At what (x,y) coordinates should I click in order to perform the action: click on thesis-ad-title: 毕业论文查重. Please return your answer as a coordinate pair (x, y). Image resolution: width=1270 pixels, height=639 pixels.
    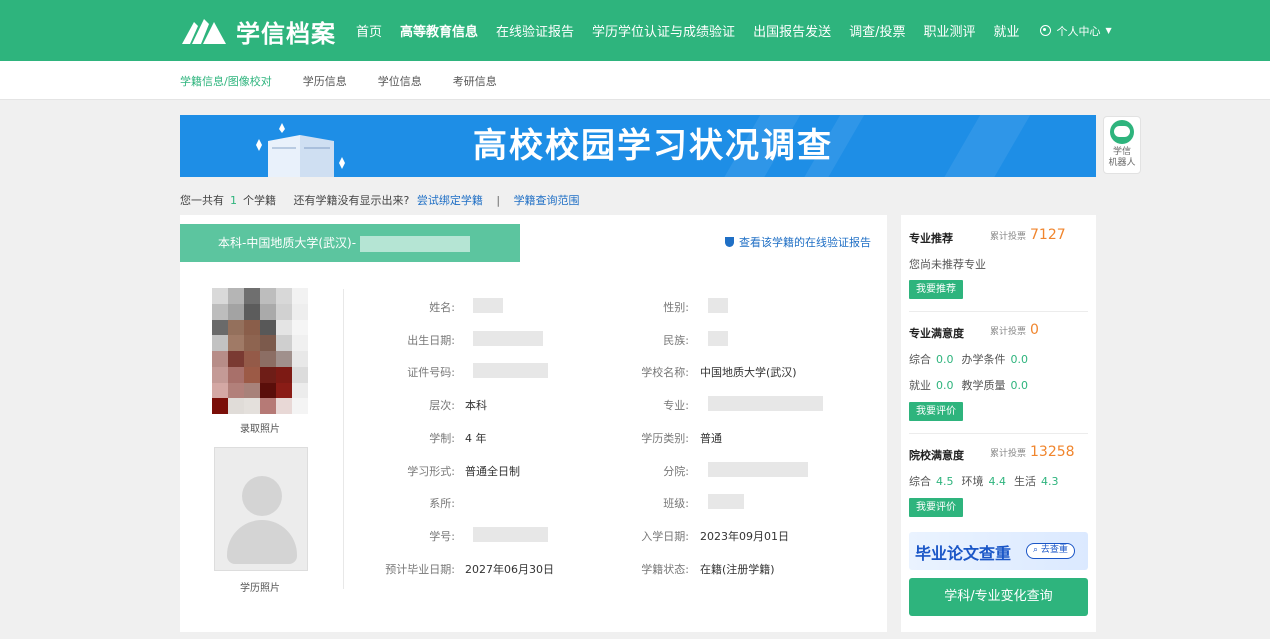
    Looking at the image, I should click on (963, 553).